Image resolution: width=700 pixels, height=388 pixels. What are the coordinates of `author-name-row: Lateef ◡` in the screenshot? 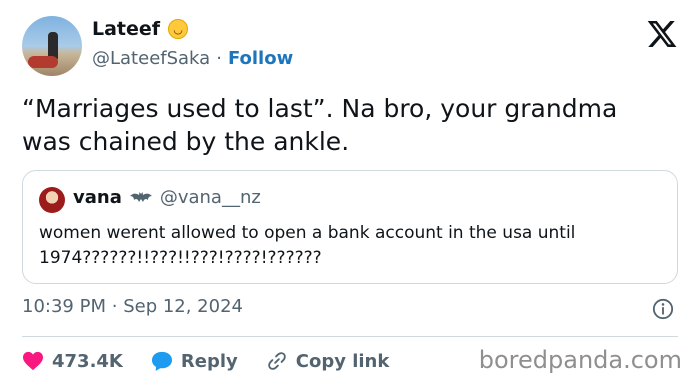 It's located at (140, 29).